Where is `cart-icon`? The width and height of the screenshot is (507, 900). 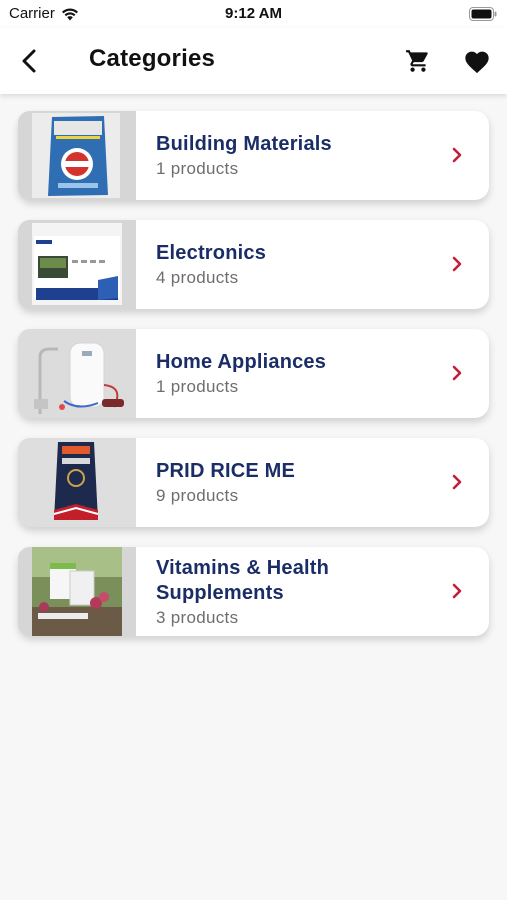 cart-icon is located at coordinates (417, 61).